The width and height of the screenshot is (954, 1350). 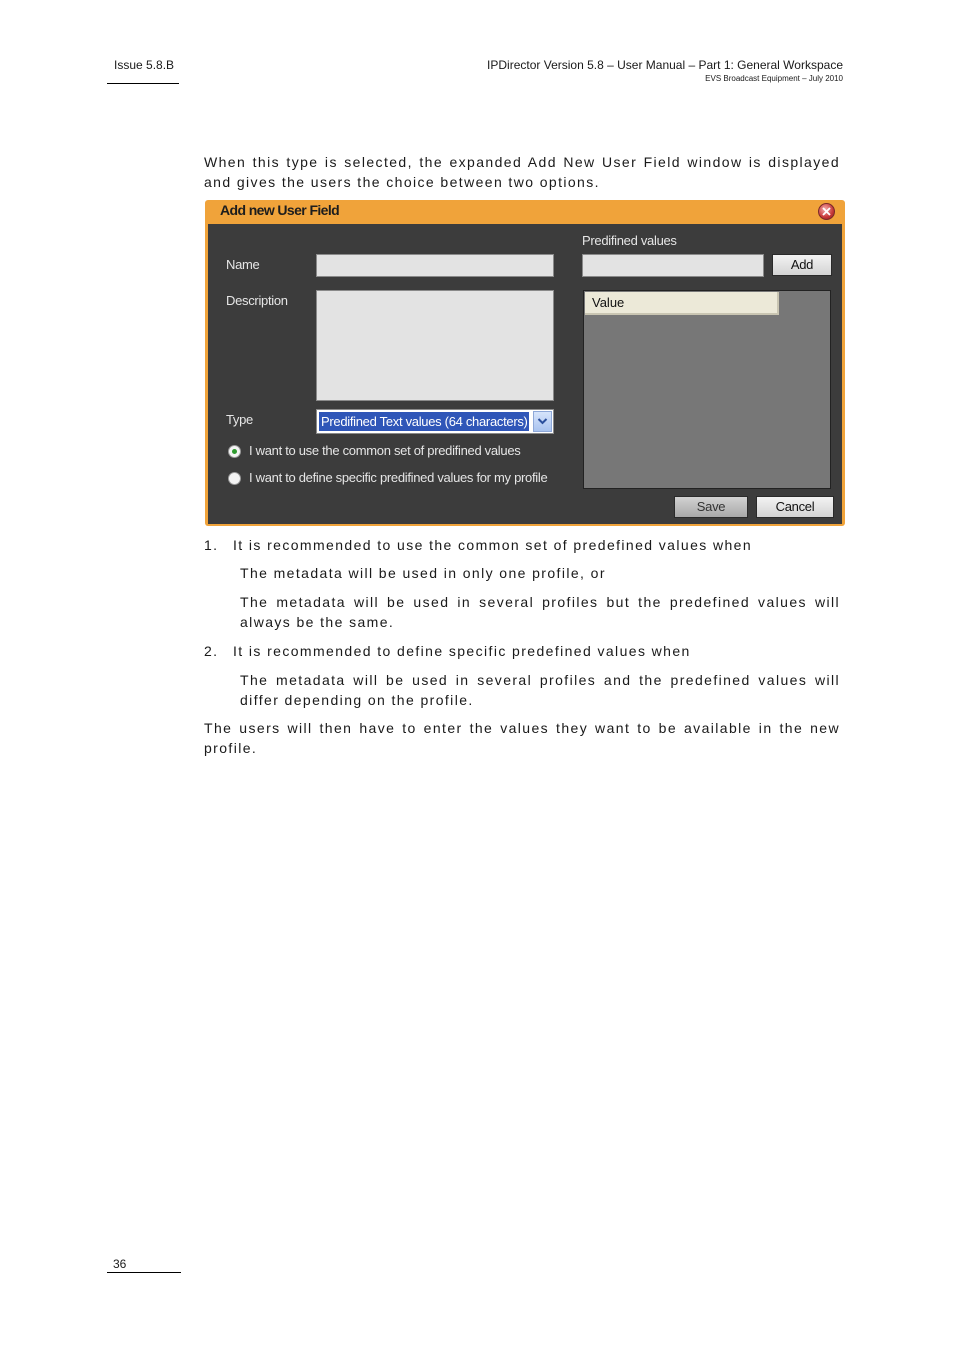 I want to click on header-left-rule, so click(x=143, y=83).